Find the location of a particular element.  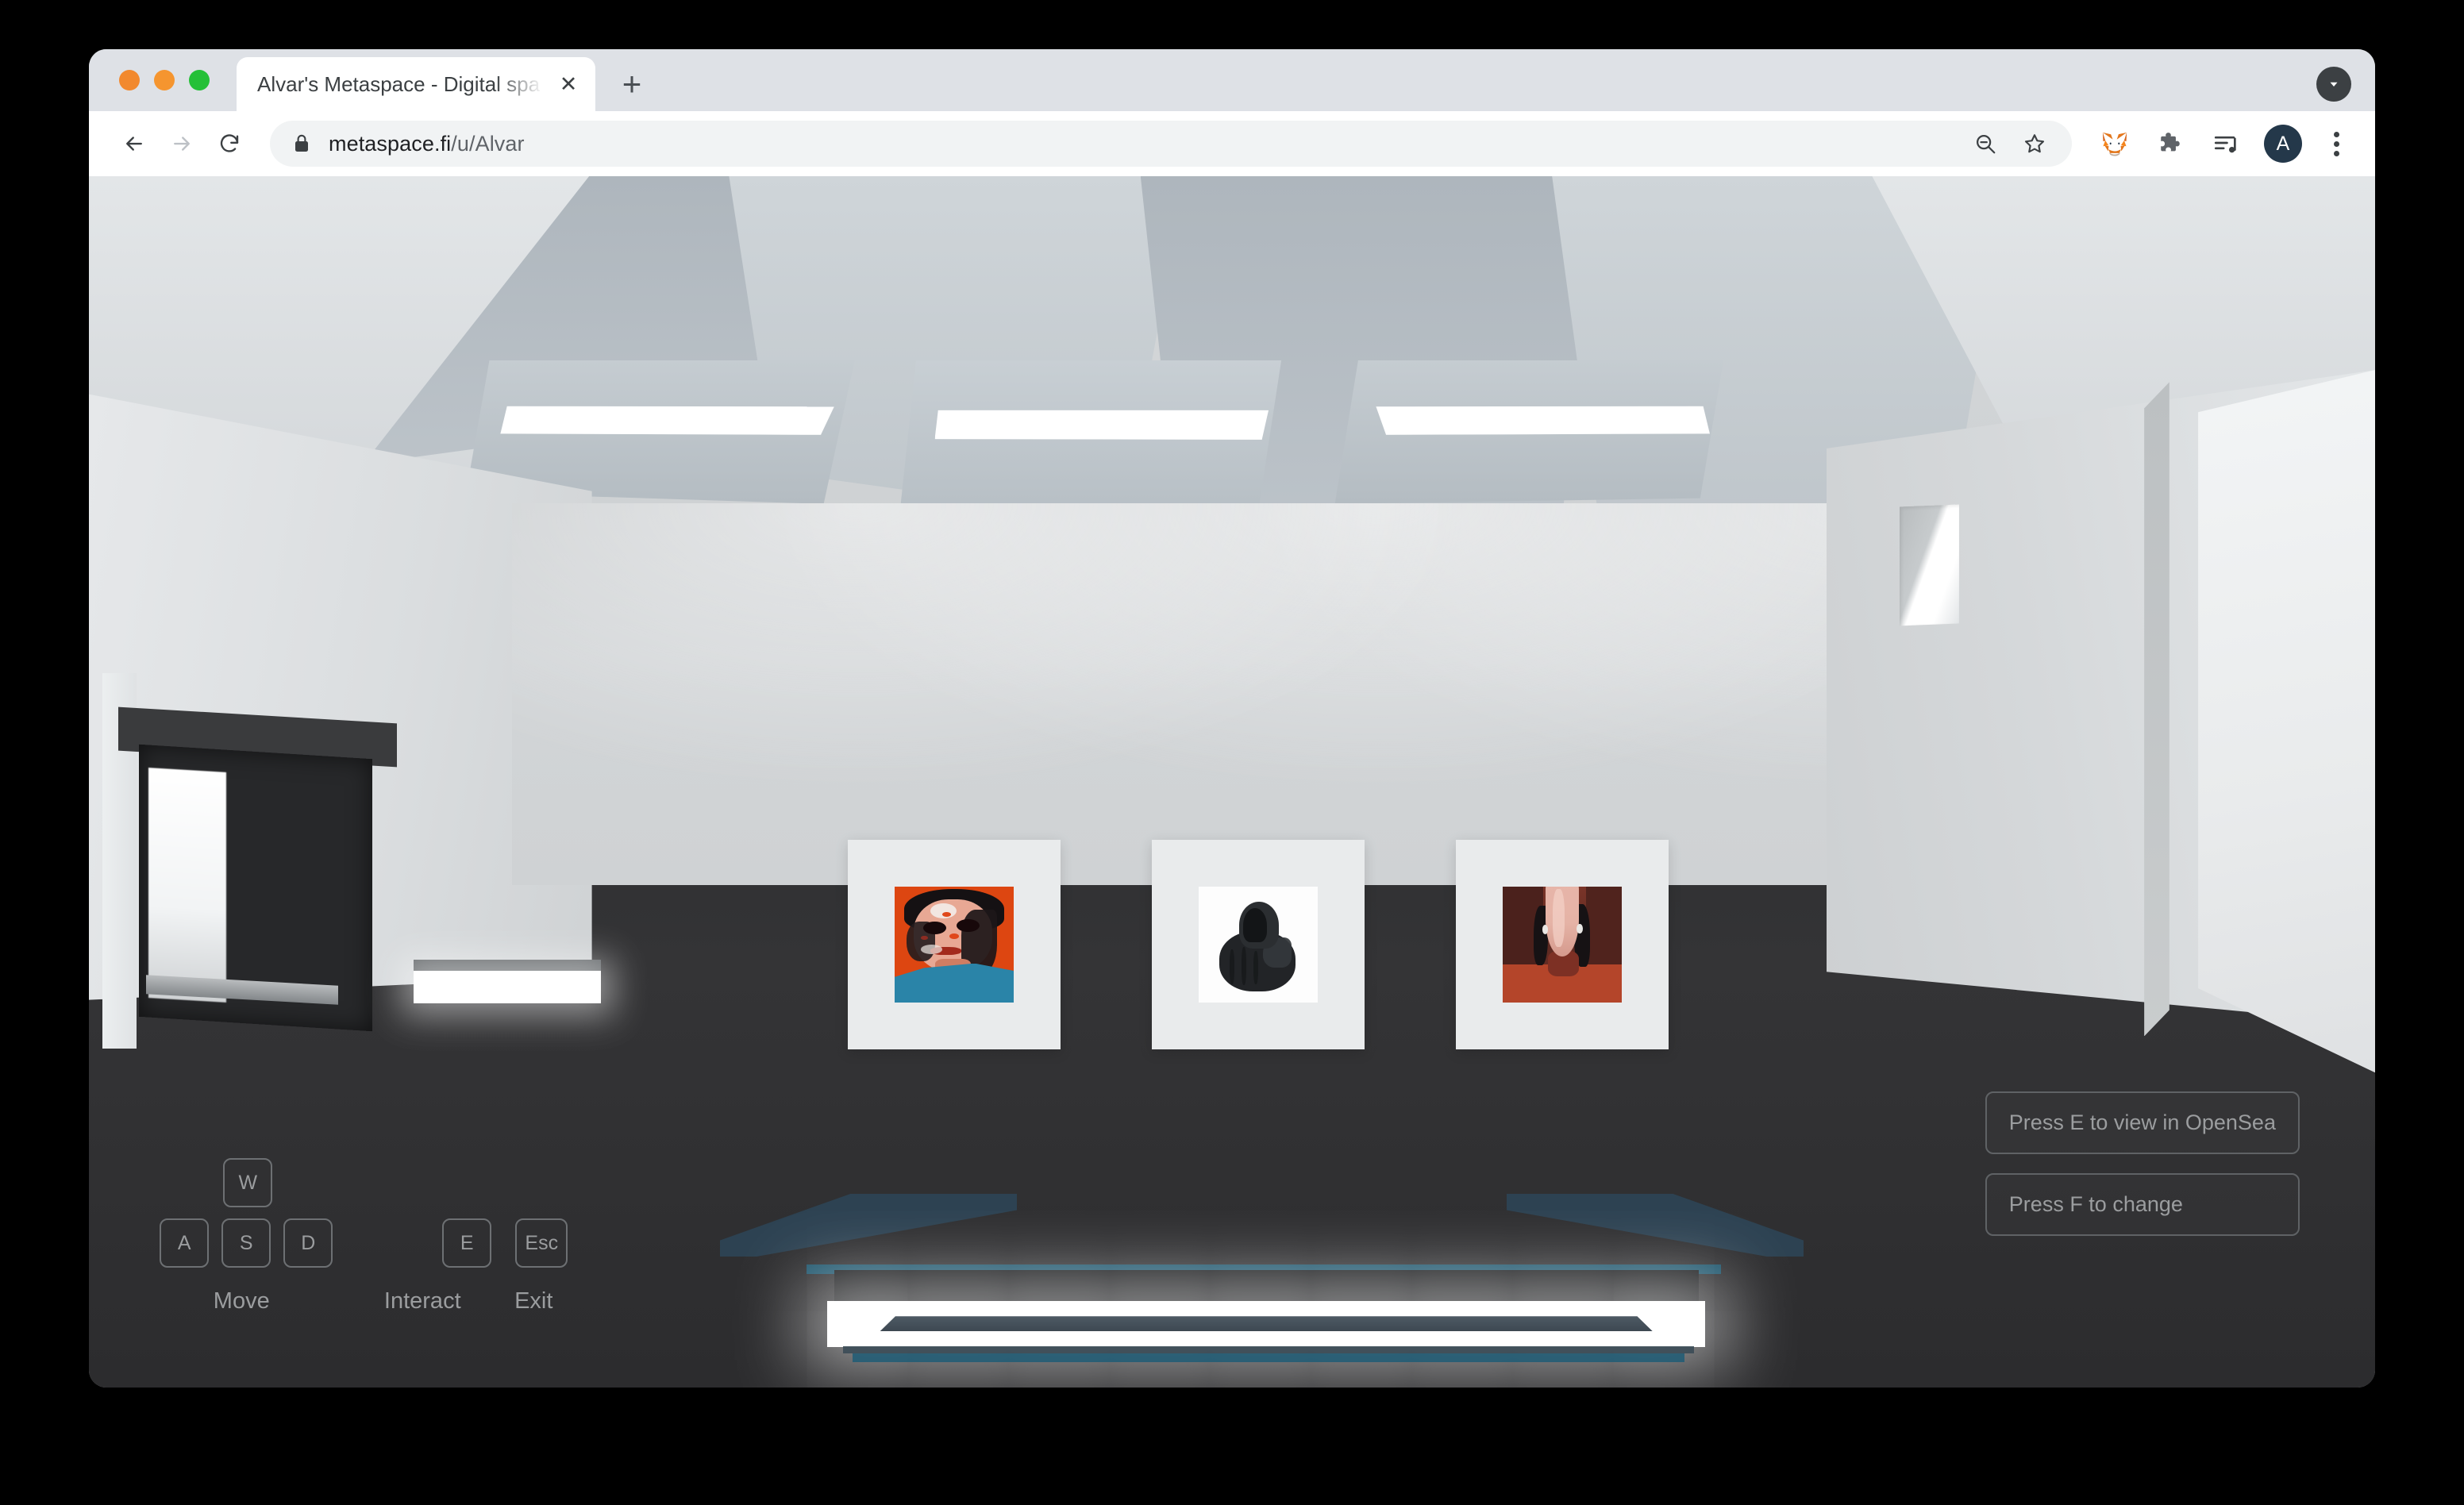

key-d: D is located at coordinates (308, 1243).